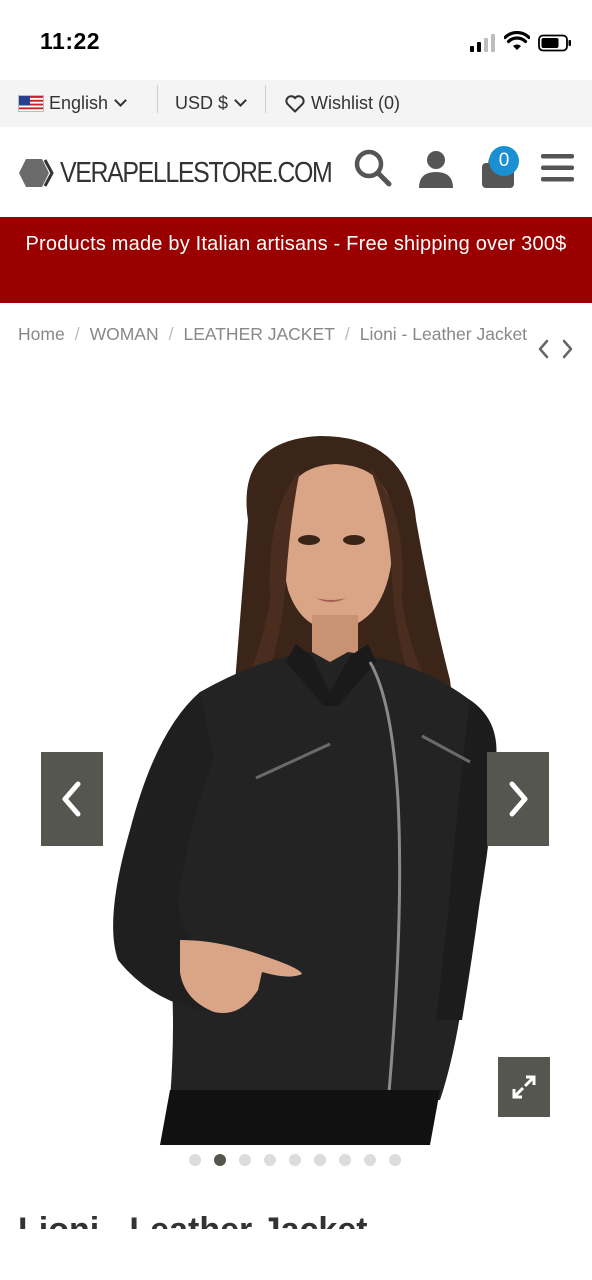 This screenshot has width=592, height=1280. I want to click on search-icon, so click(373, 168).